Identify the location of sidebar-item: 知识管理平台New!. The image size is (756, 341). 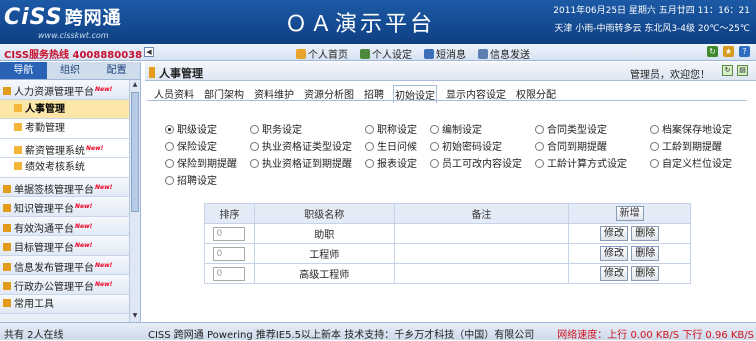
(70, 207).